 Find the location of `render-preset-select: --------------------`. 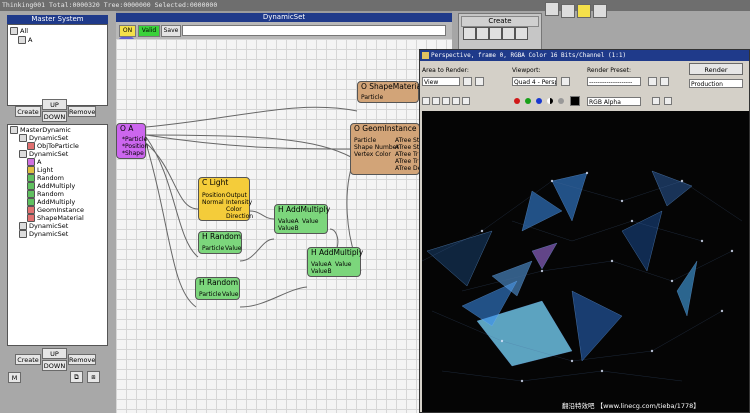

render-preset-select: -------------------- is located at coordinates (614, 81).